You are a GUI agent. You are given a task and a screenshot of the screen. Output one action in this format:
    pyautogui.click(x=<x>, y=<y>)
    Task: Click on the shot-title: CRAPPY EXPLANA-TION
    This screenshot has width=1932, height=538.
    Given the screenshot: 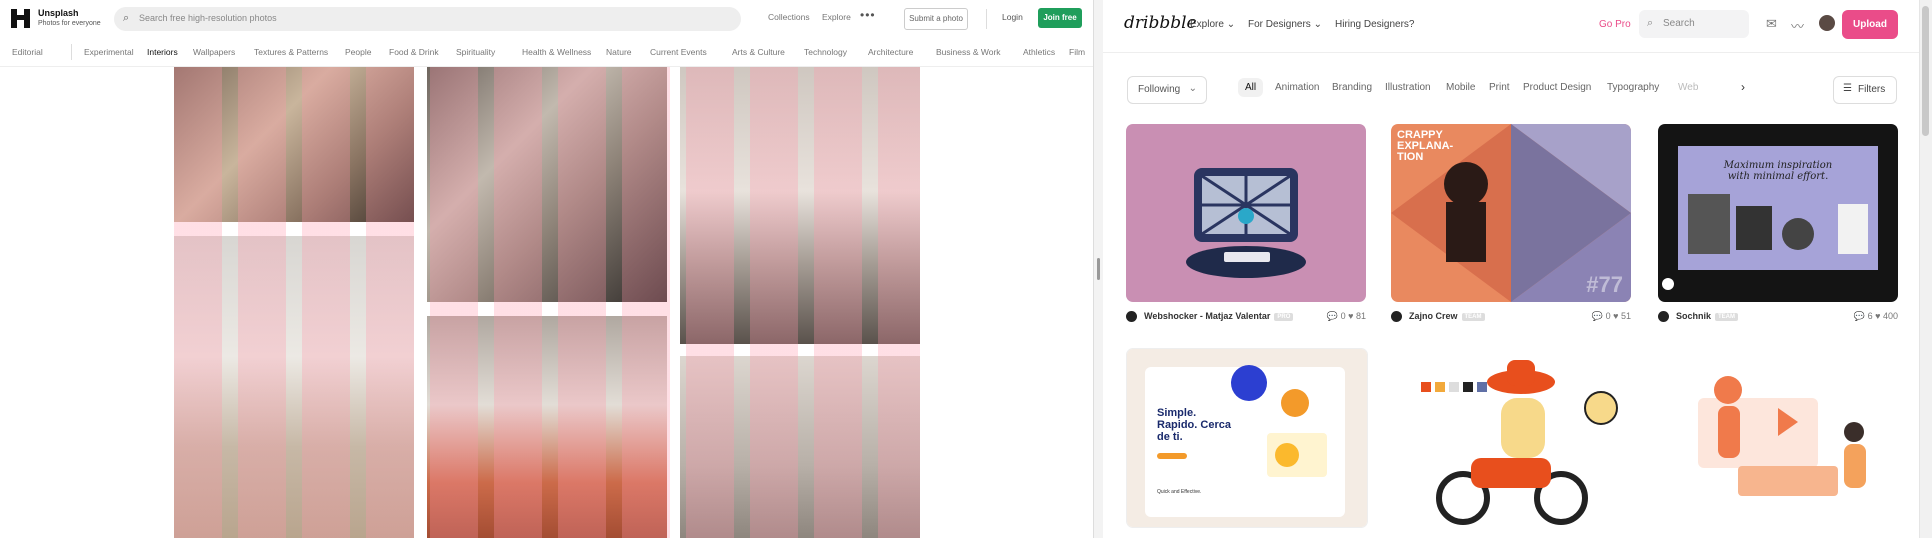 What is the action you would take?
    pyautogui.click(x=1425, y=146)
    